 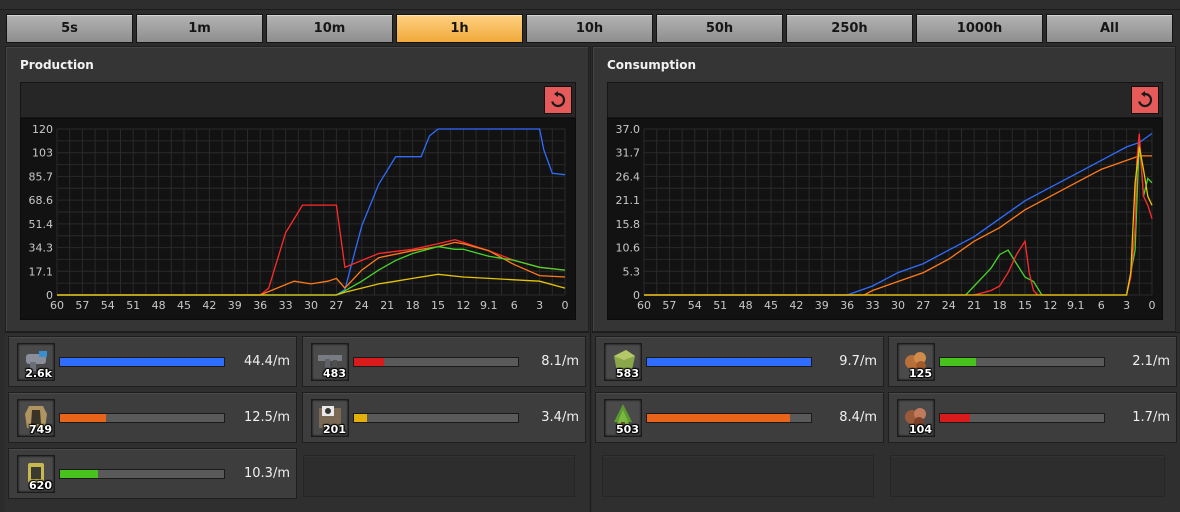 I want to click on production-x-tick-label: 27, so click(x=336, y=305).